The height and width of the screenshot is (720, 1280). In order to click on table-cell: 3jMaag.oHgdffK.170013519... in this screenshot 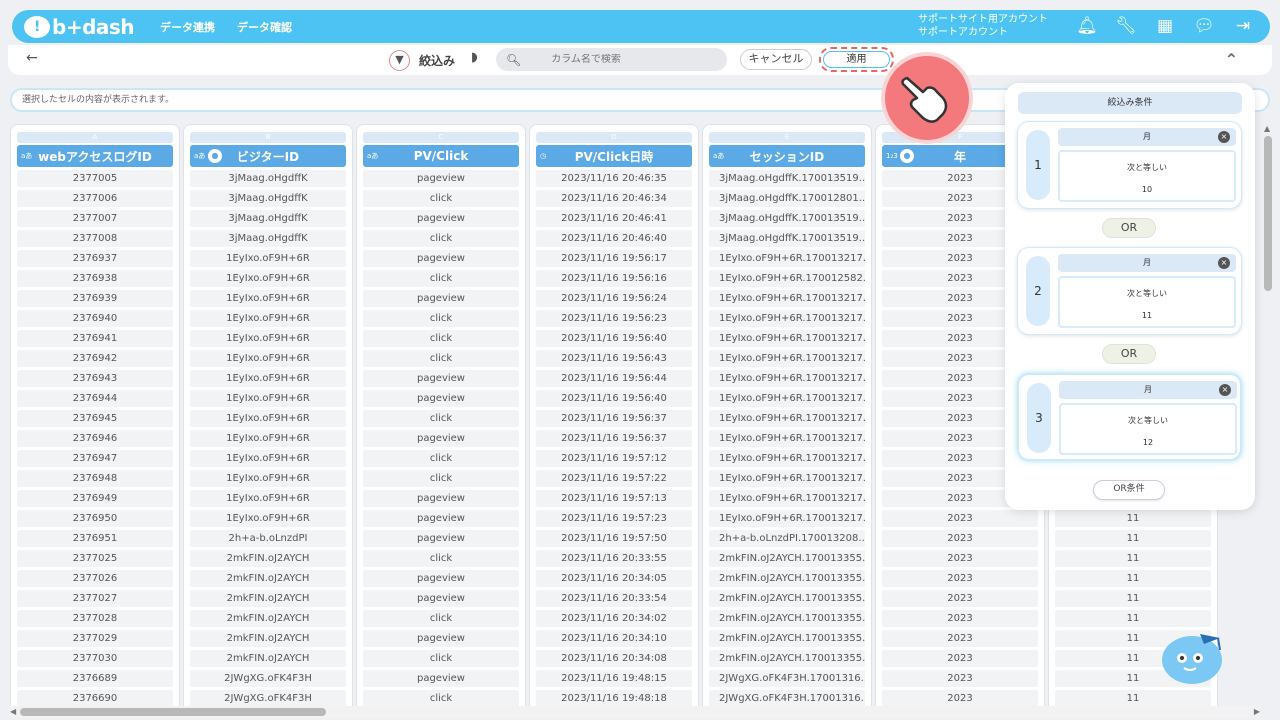, I will do `click(787, 178)`.